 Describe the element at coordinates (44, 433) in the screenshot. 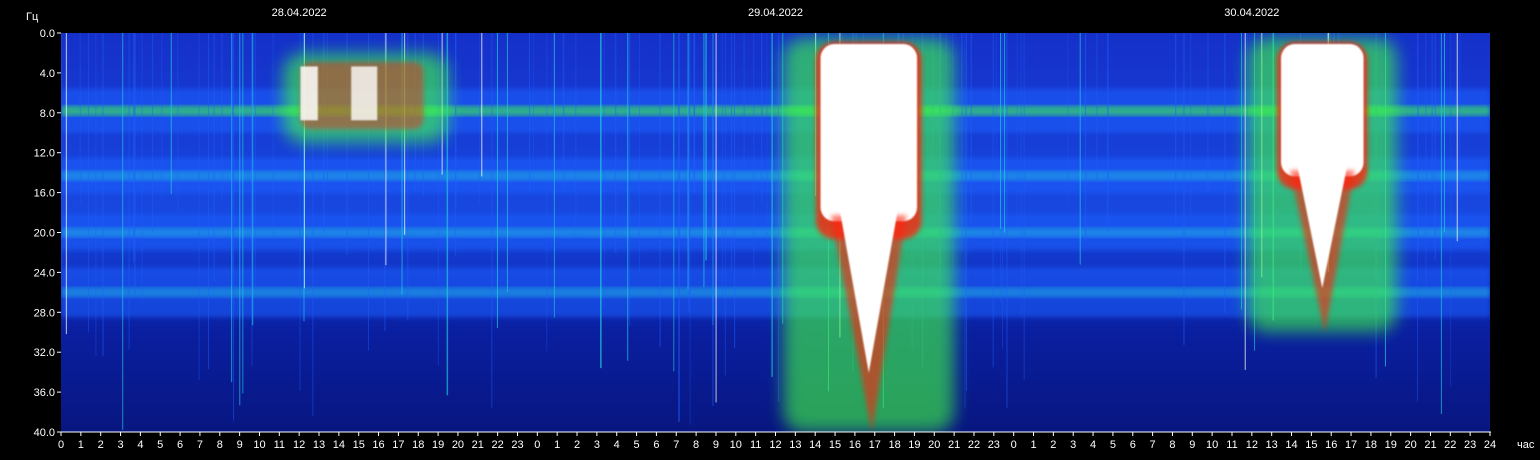

I see `y-tick-label: 40.0` at that location.